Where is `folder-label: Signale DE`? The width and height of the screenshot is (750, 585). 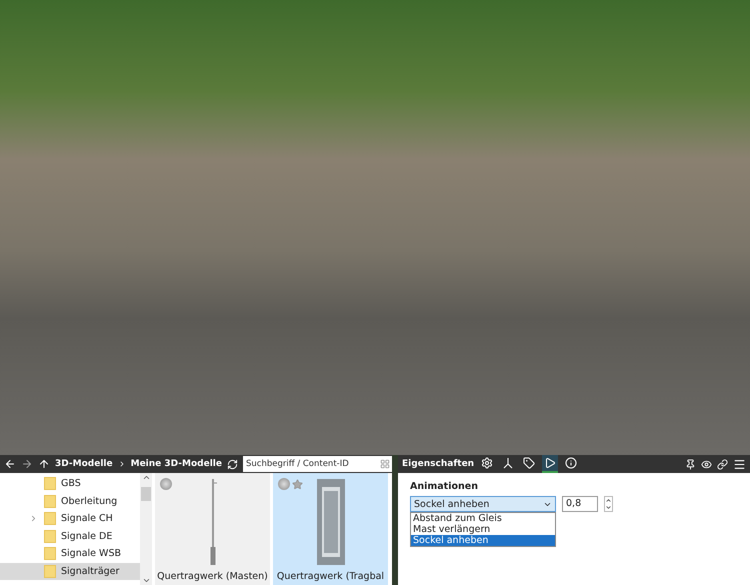
folder-label: Signale DE is located at coordinates (86, 536).